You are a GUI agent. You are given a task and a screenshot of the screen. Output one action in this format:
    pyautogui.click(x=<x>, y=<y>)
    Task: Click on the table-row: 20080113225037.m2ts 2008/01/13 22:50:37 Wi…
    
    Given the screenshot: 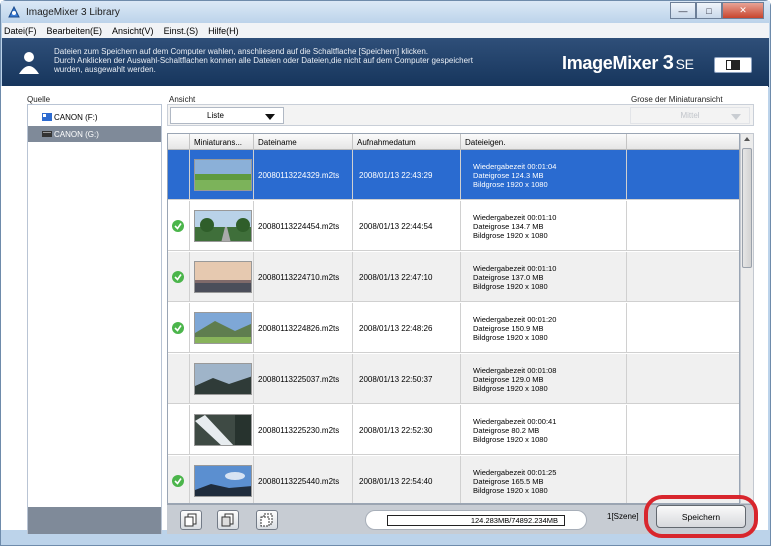 What is the action you would take?
    pyautogui.click(x=453, y=379)
    